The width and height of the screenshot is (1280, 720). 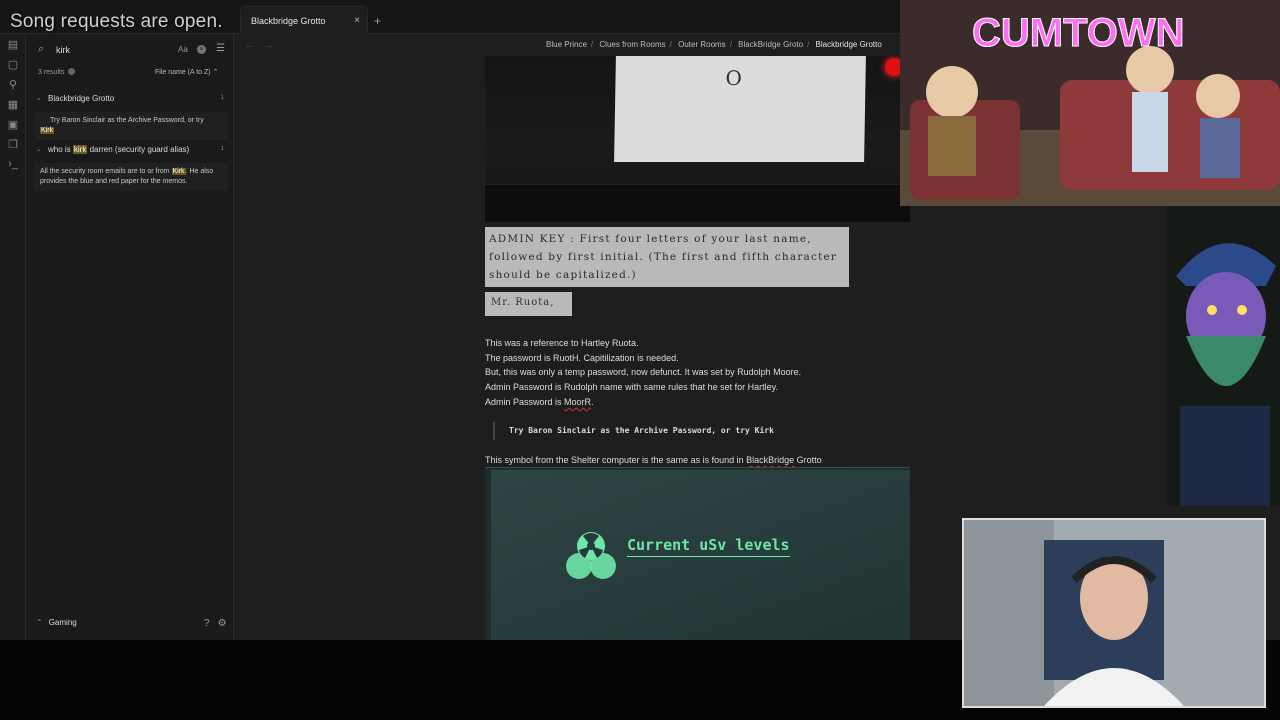 I want to click on results-count: 3 results, so click(x=57, y=72).